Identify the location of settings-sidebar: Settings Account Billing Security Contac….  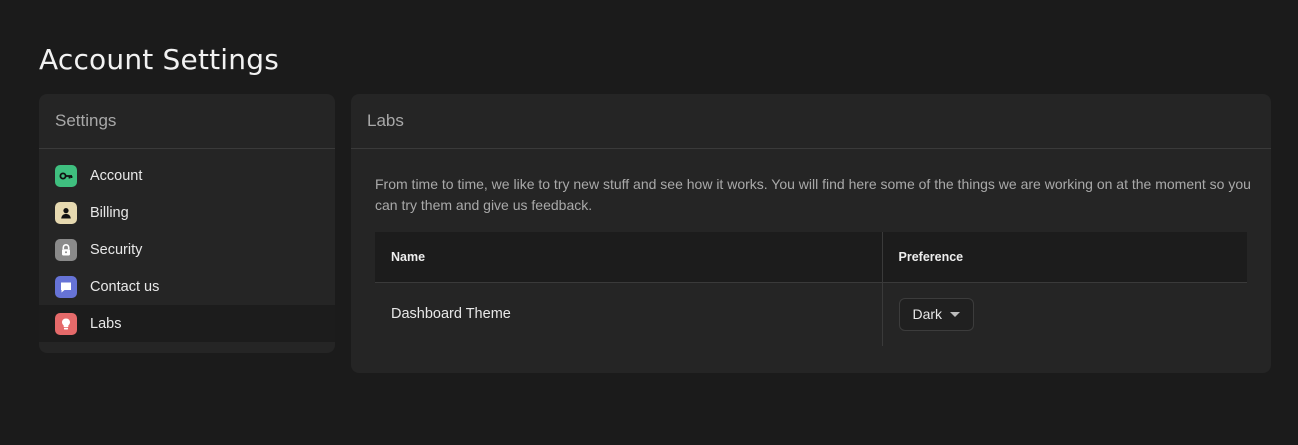
(187, 223).